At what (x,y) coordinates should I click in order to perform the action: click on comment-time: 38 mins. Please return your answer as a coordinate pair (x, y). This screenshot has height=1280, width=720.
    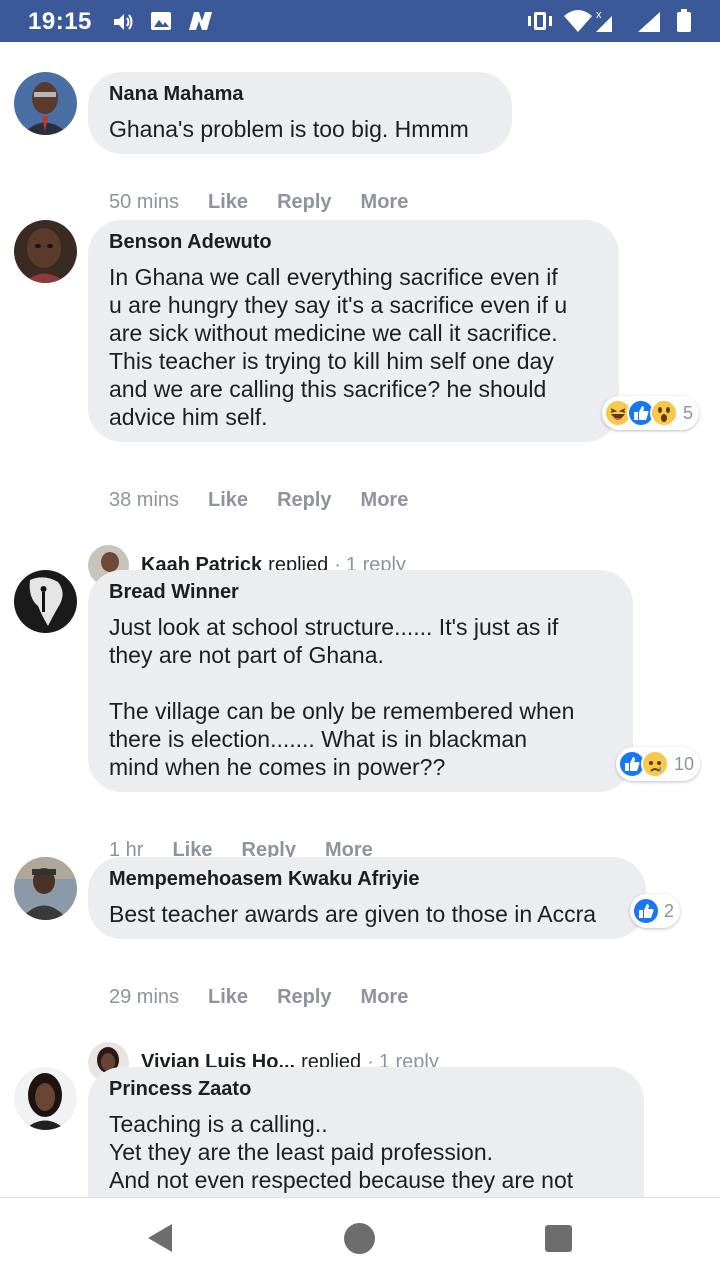
    Looking at the image, I should click on (144, 500).